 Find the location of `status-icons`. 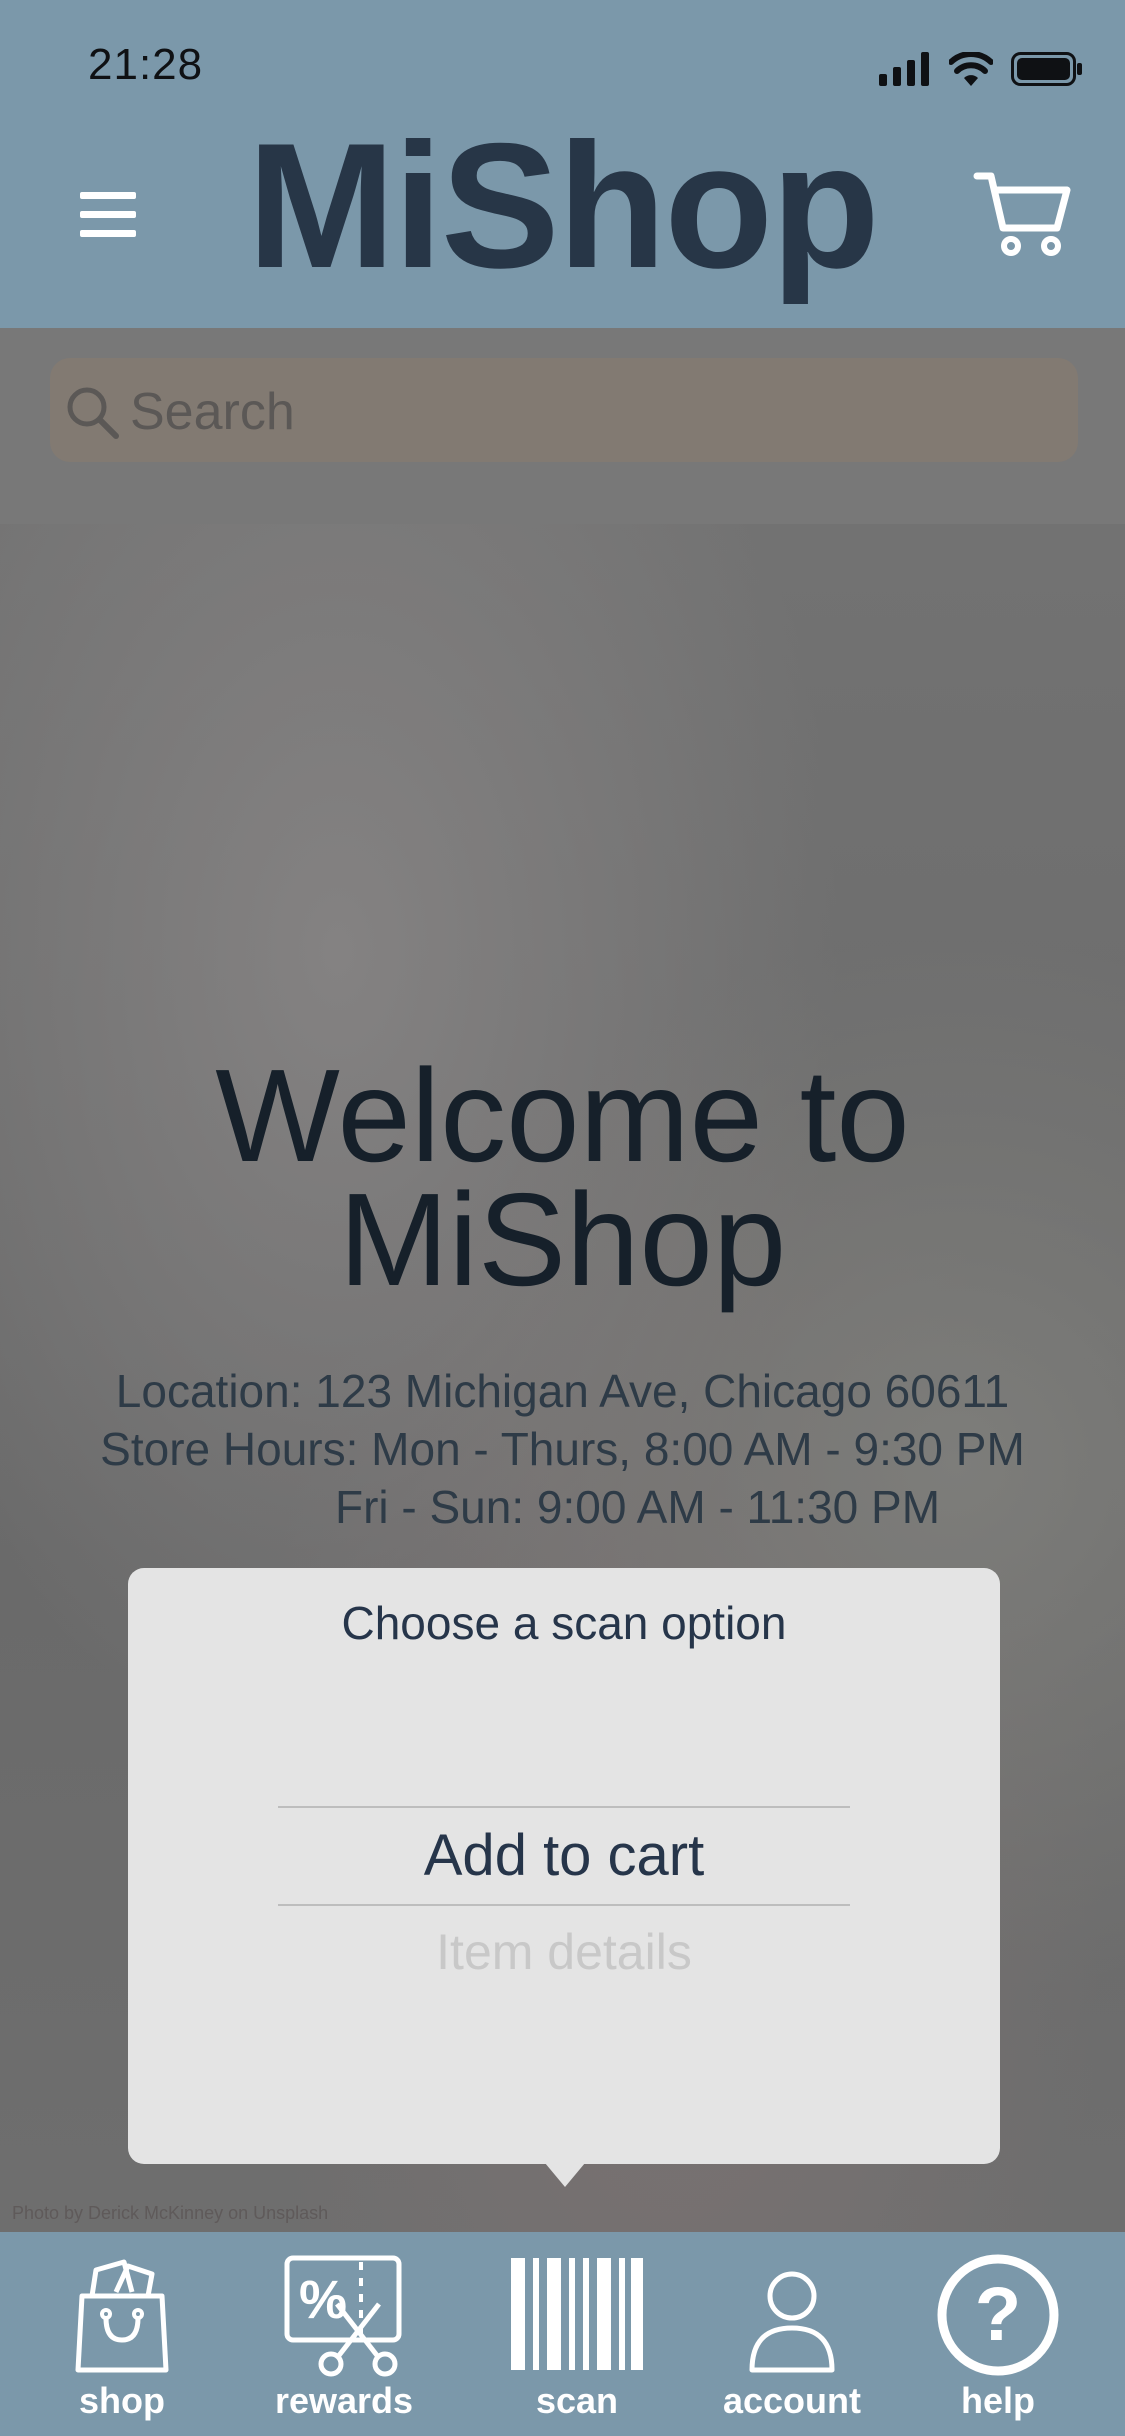

status-icons is located at coordinates (981, 69).